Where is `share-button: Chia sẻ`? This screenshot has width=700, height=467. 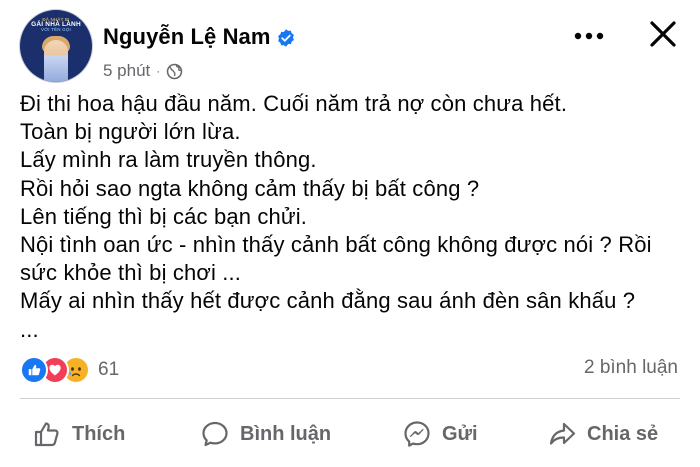 share-button: Chia sẻ is located at coordinates (602, 434).